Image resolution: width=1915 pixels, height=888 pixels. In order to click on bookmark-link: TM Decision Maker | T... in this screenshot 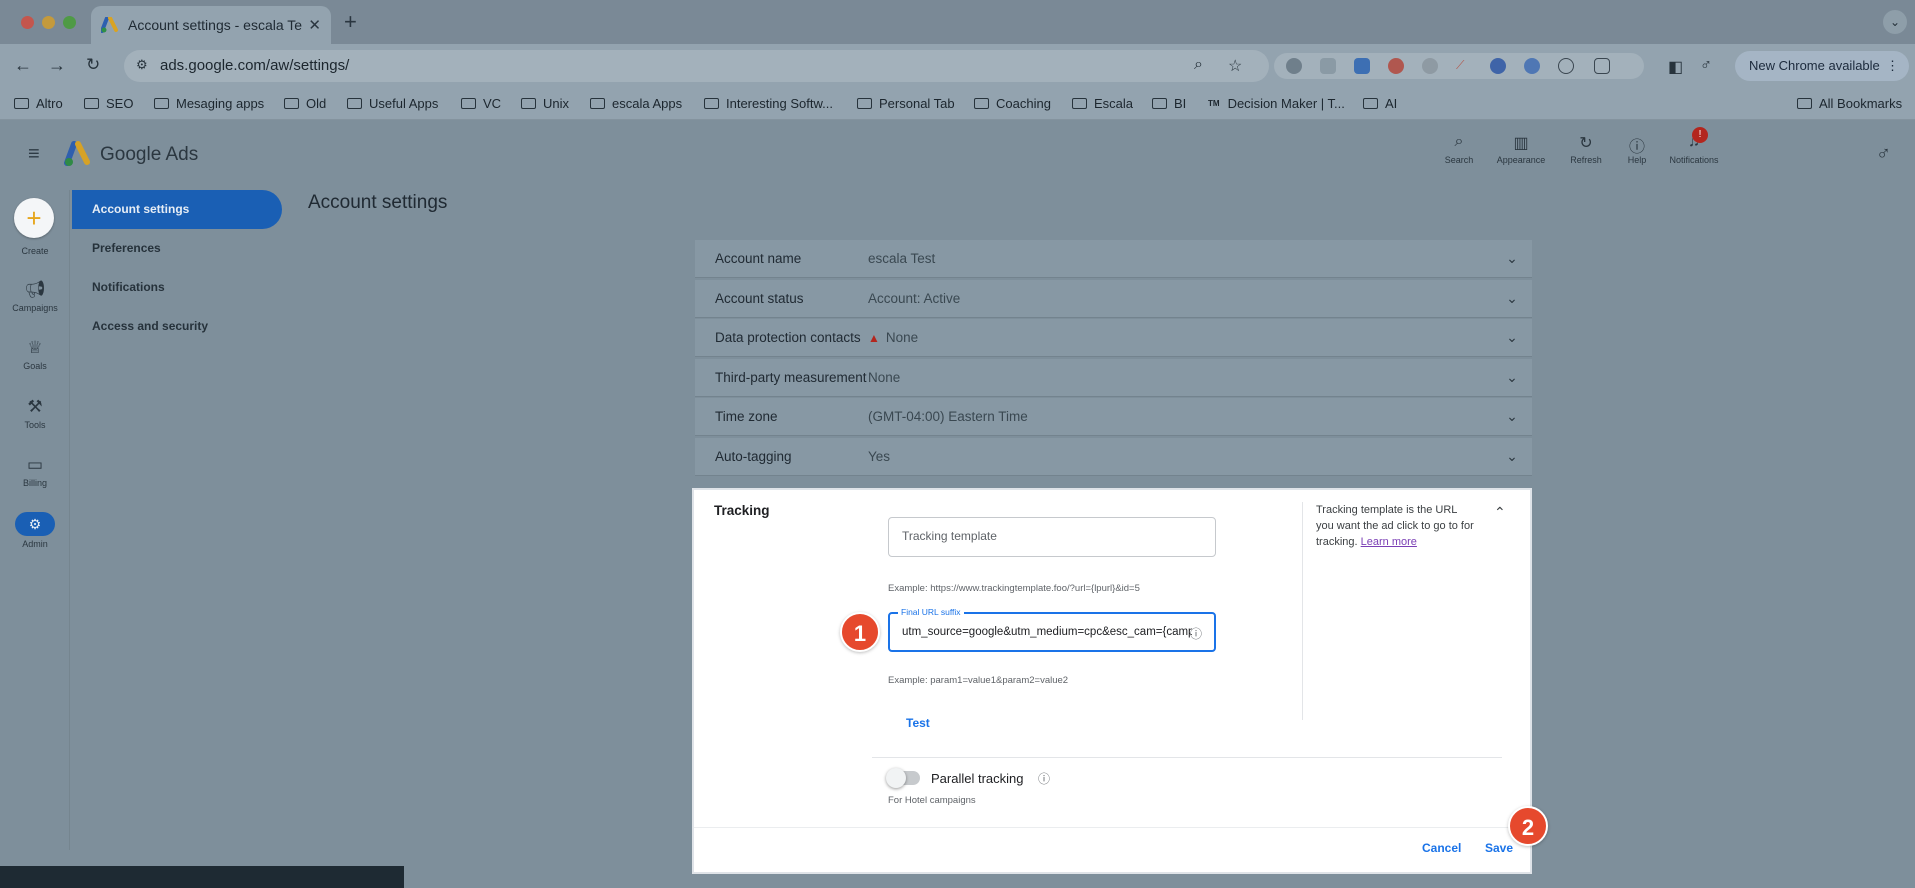, I will do `click(1276, 103)`.